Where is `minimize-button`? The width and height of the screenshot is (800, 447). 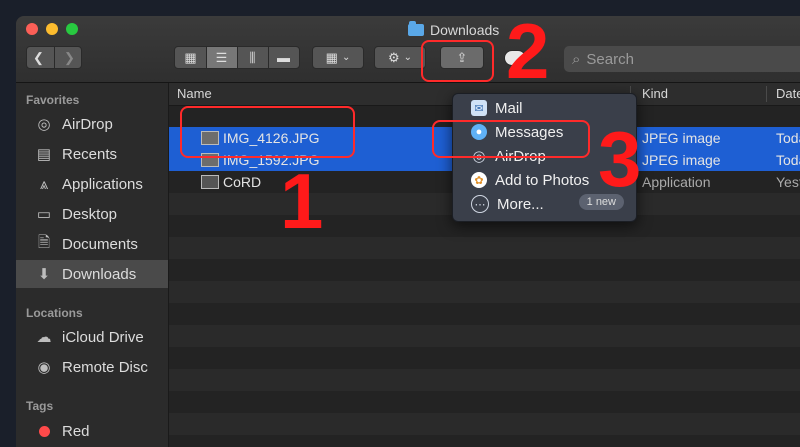 minimize-button is located at coordinates (52, 29).